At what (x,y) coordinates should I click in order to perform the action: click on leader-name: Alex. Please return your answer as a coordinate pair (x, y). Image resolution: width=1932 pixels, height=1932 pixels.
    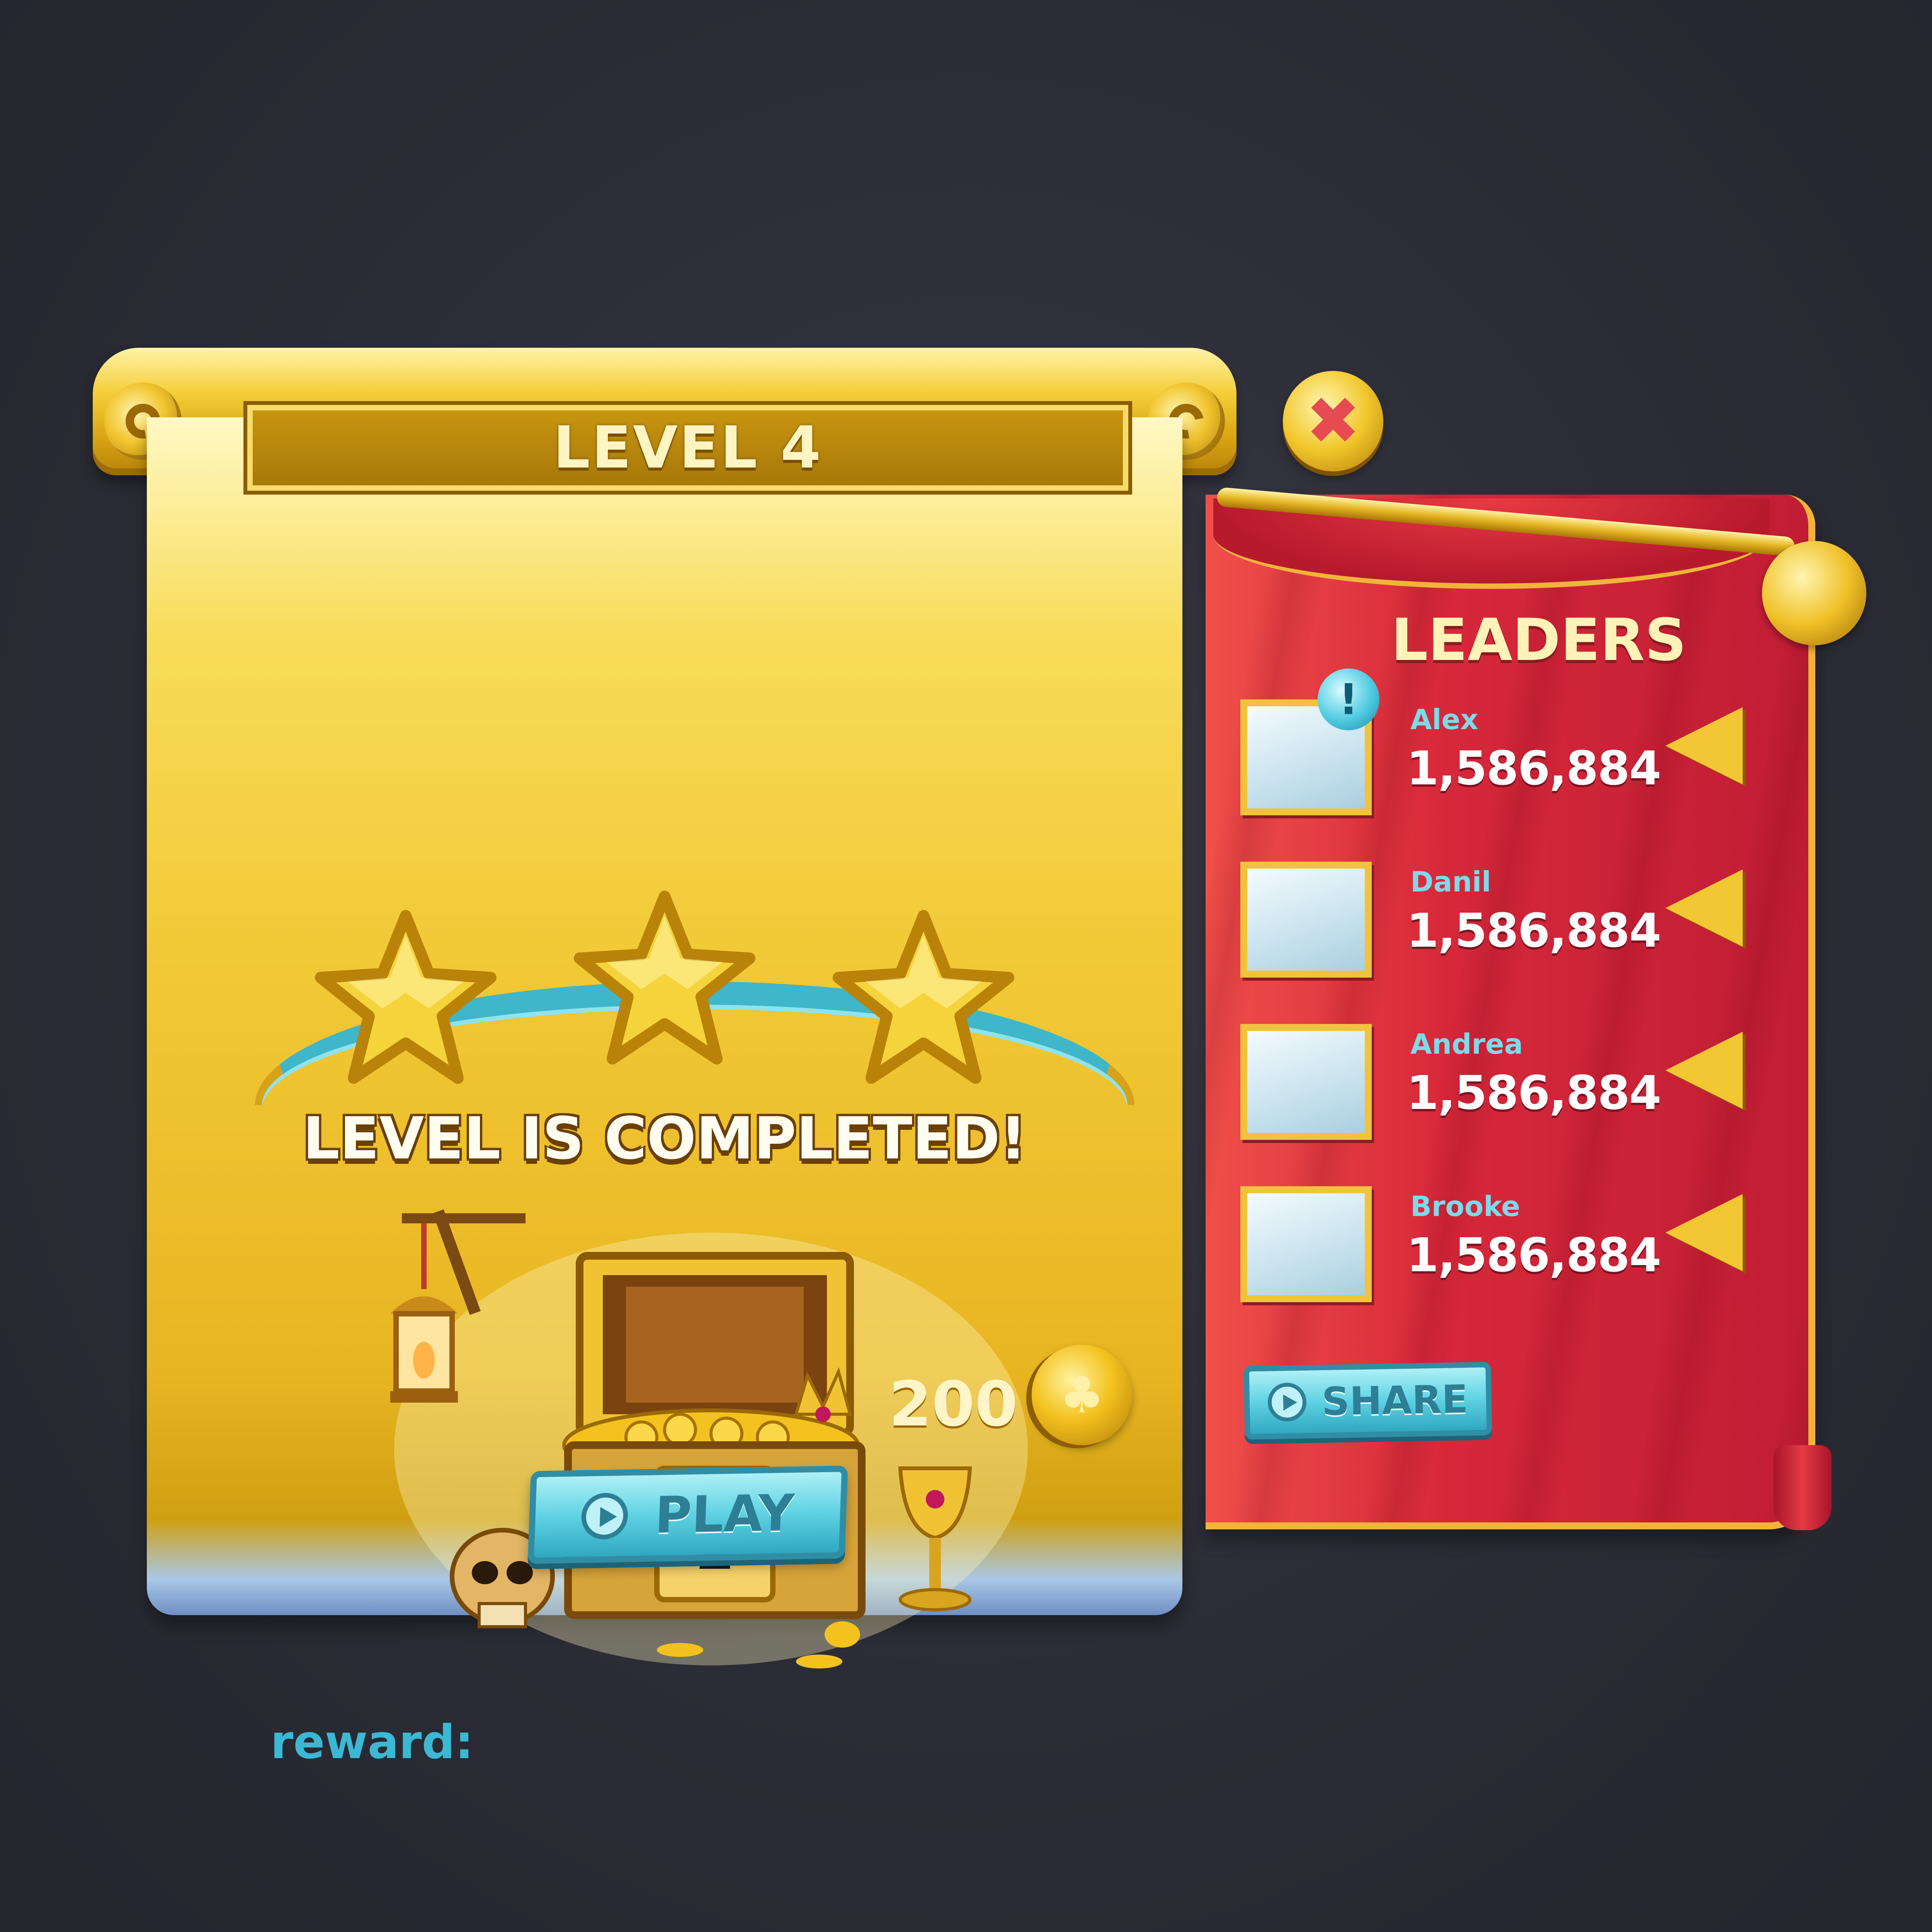
    Looking at the image, I should click on (1444, 720).